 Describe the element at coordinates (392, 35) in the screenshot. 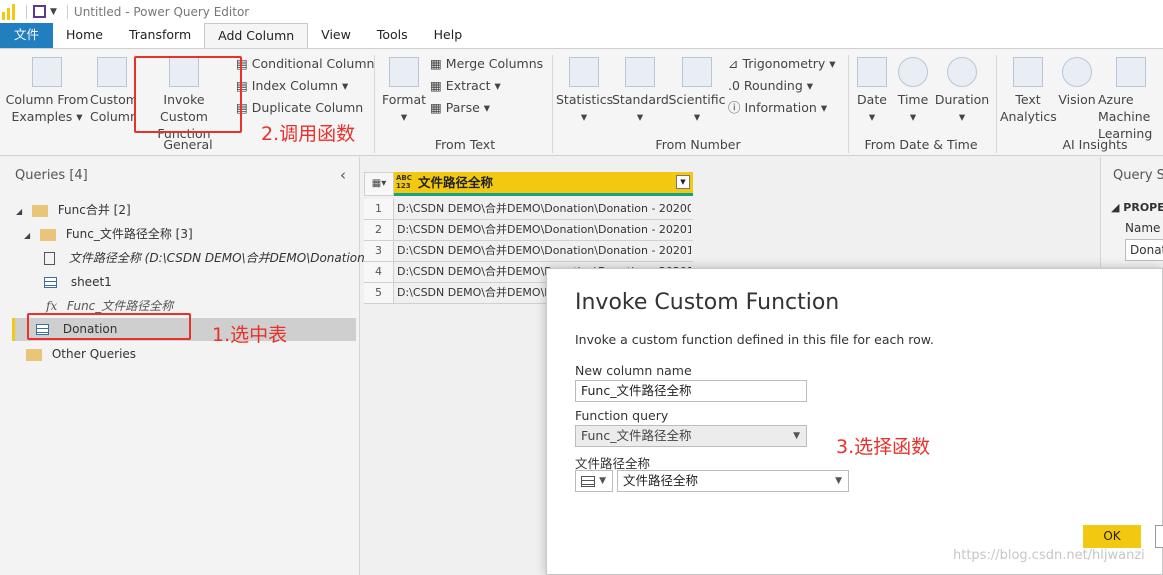

I see `tab-tools: Tools` at that location.